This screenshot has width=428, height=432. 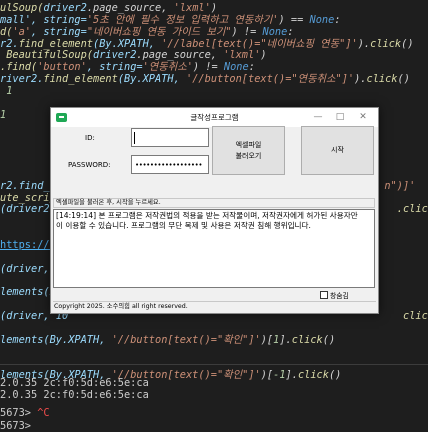 I want to click on code-line: .find('button', string='연동취소') != None:, so click(x=127, y=67).